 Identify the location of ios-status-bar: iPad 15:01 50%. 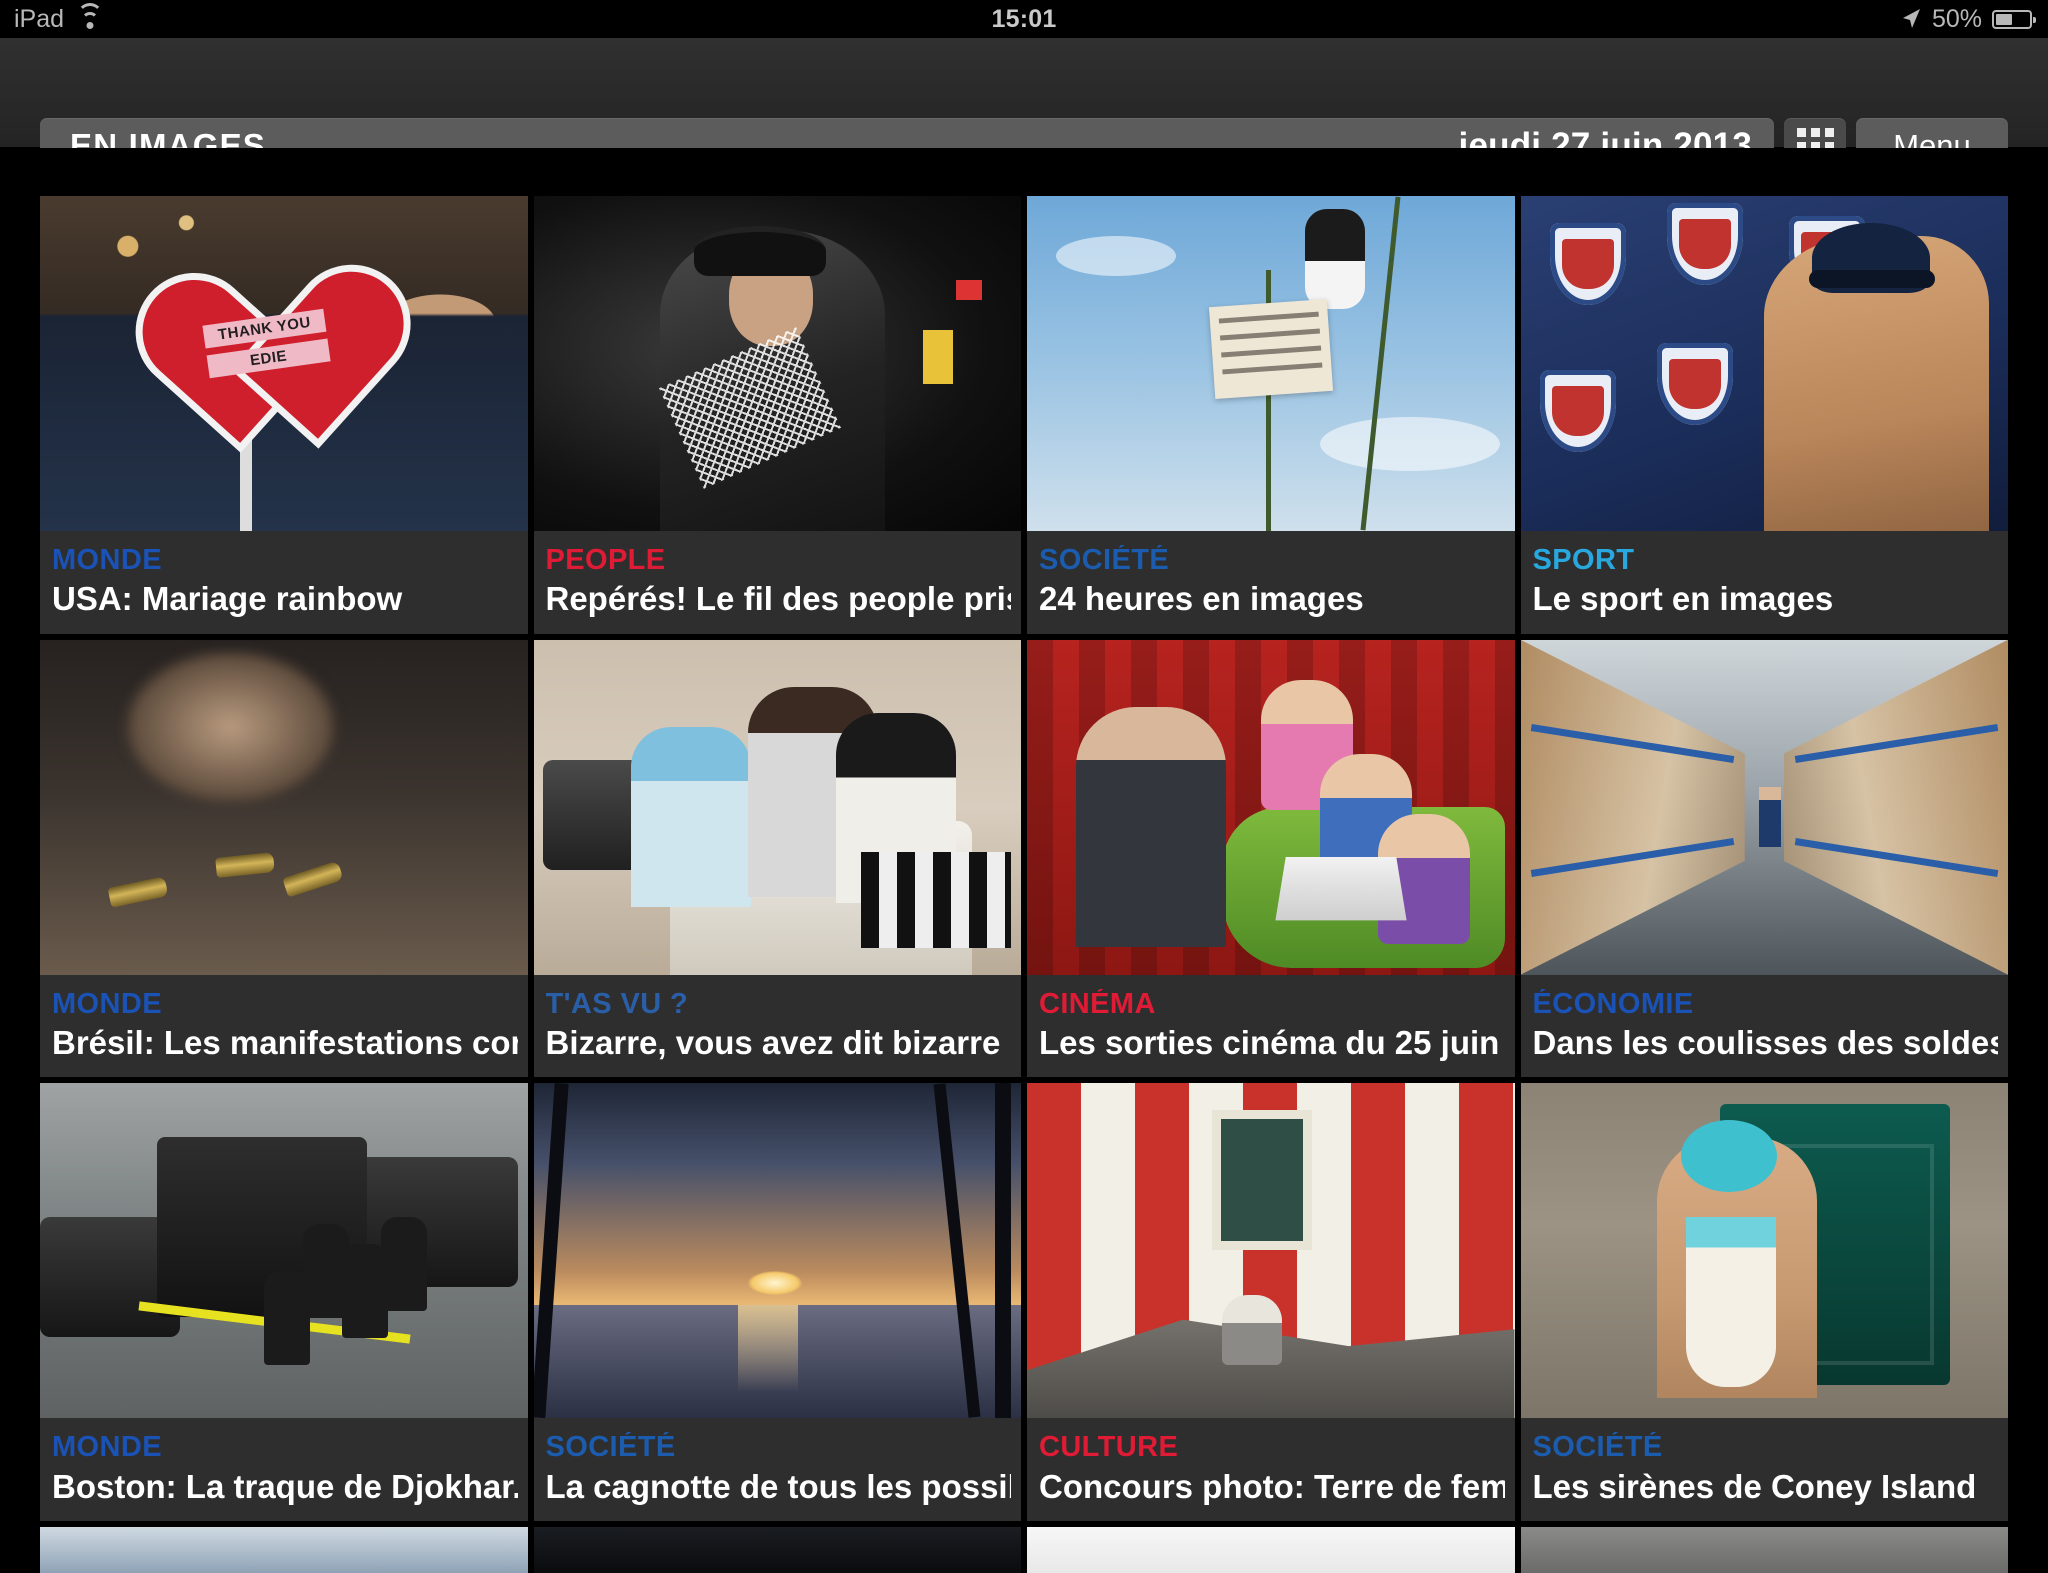
(1024, 19).